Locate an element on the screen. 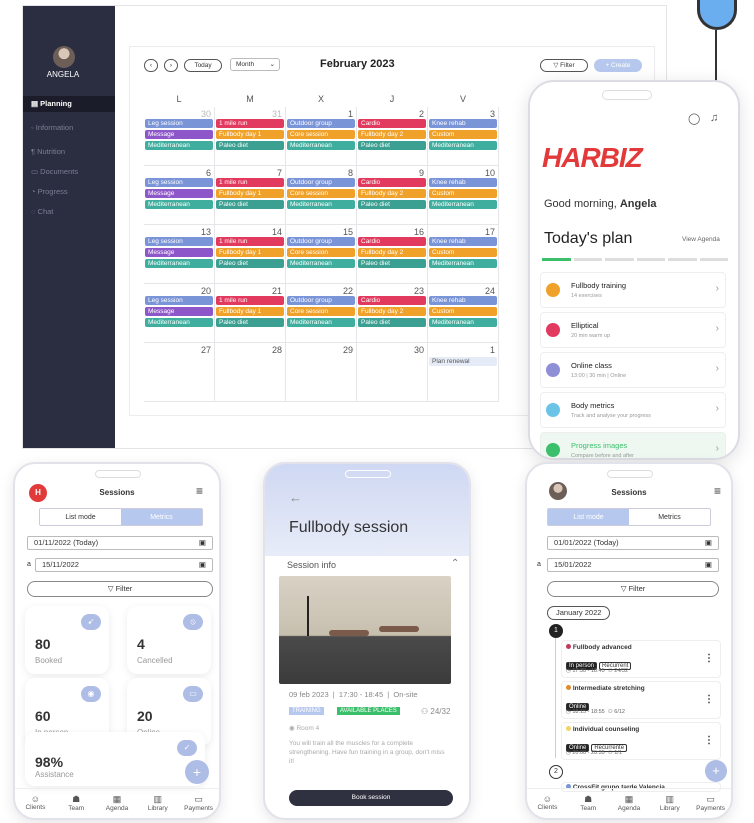 This screenshot has width=754, height=823. calendar-day-cell: 30 is located at coordinates (392, 372).